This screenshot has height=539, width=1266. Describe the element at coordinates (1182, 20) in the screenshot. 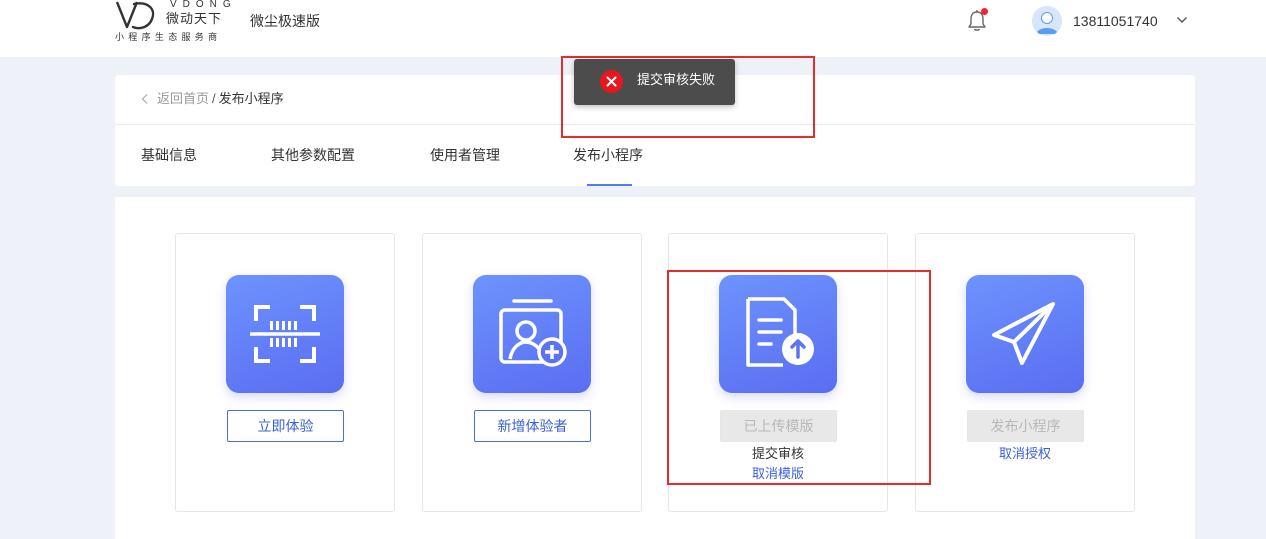

I see `chevron-down-icon` at that location.